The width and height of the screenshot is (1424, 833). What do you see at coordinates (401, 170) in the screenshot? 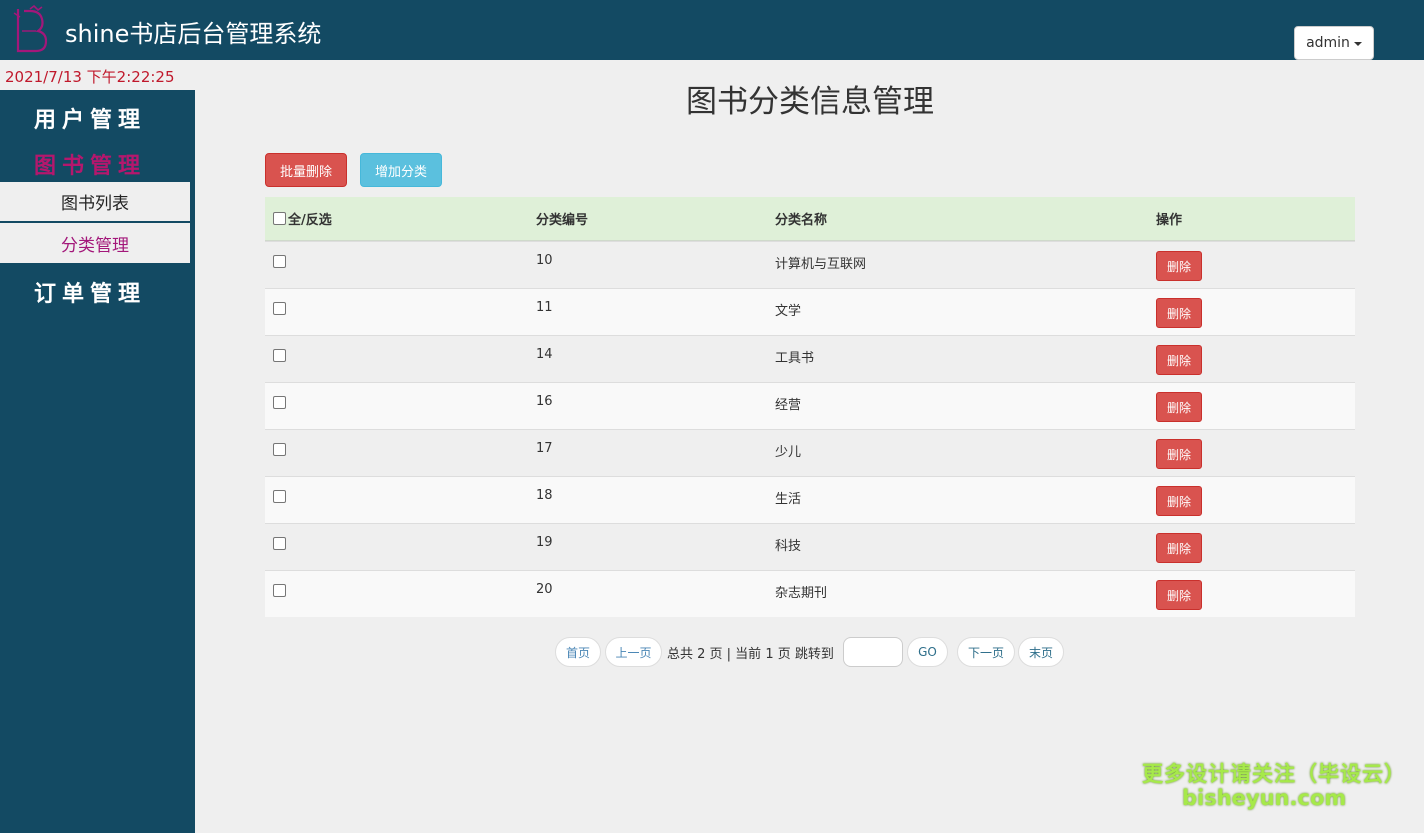
I see `add-category-button: 增加分类` at bounding box center [401, 170].